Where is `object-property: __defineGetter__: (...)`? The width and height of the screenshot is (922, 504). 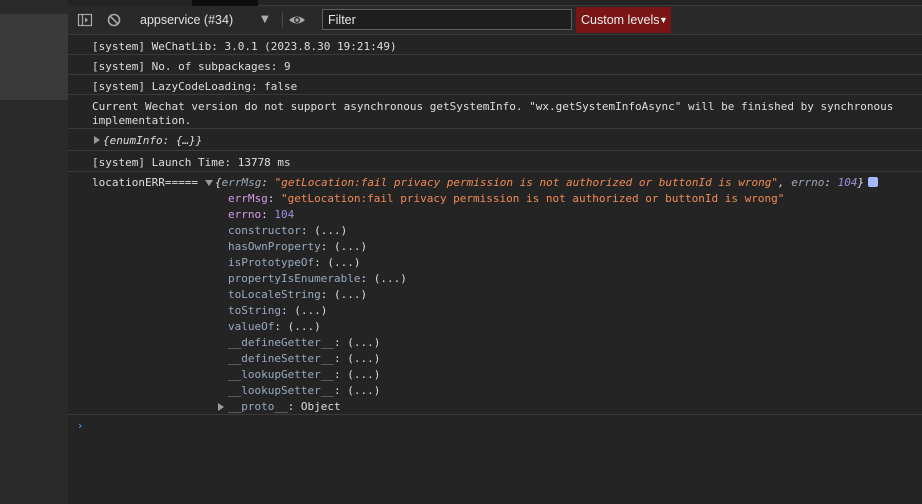 object-property: __defineGetter__: (...) is located at coordinates (304, 343).